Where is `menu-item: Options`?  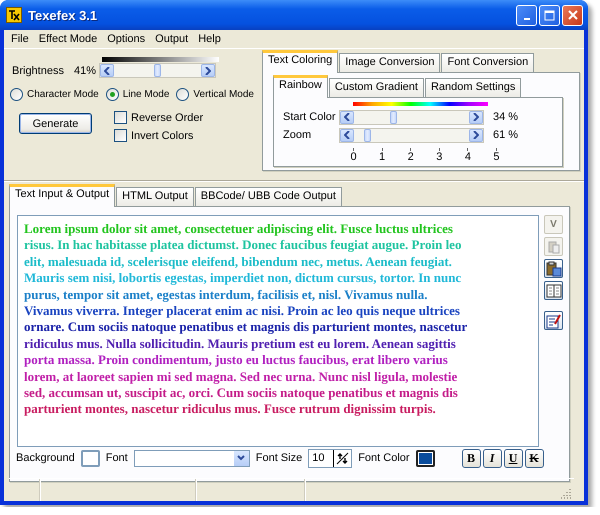 menu-item: Options is located at coordinates (126, 39).